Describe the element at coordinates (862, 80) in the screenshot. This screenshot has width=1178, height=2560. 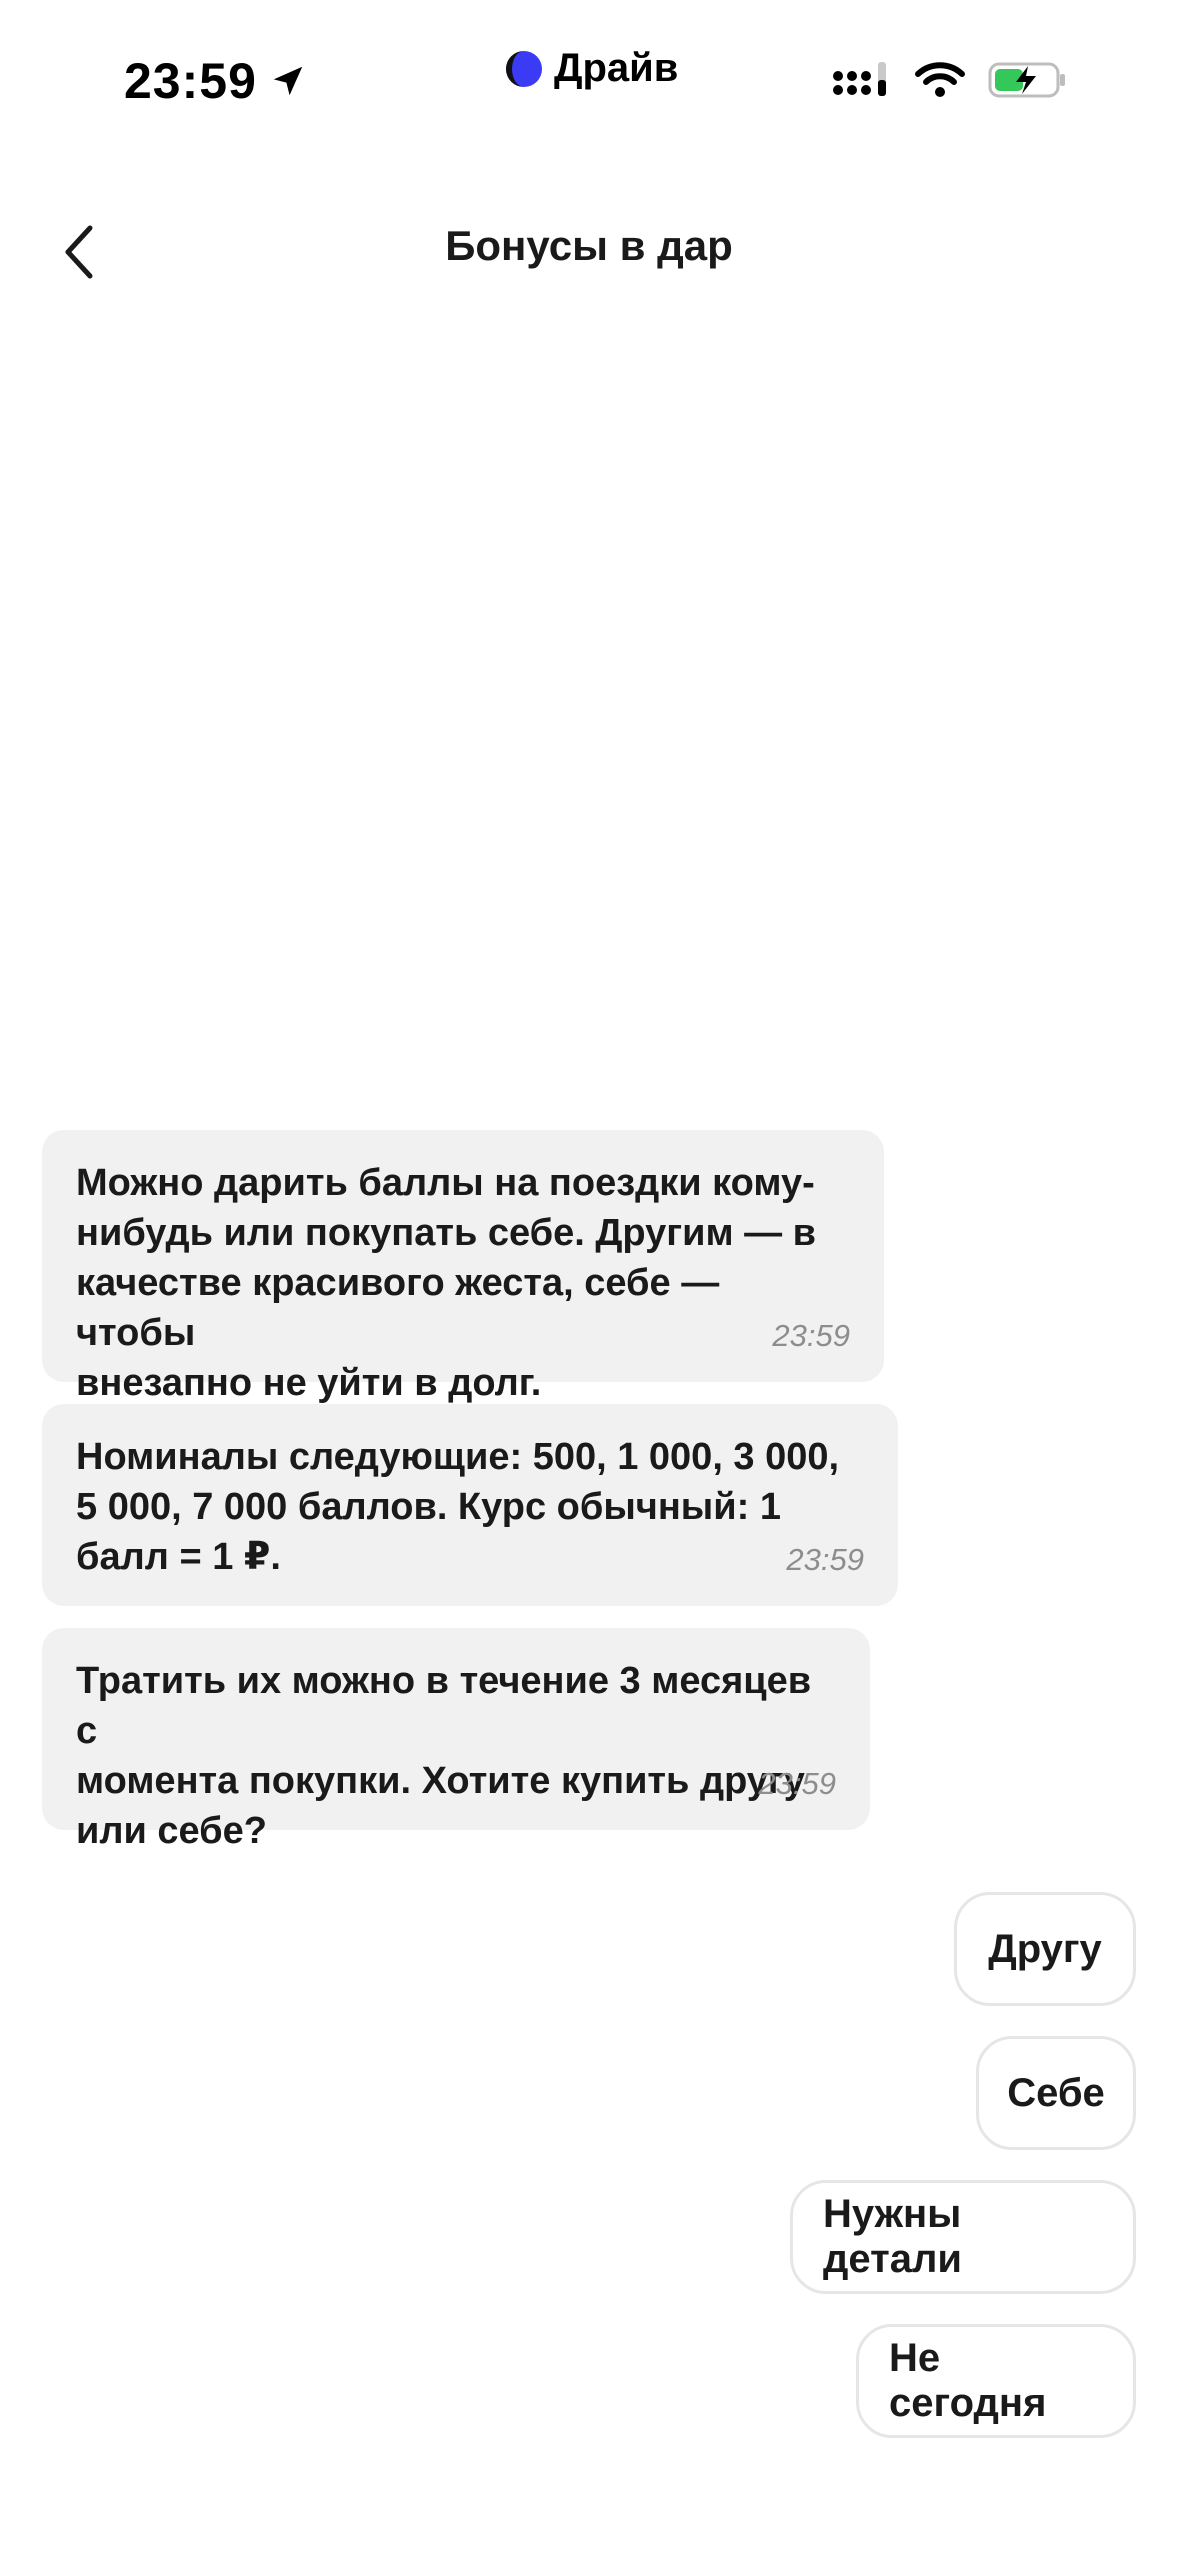
I see `cellular-signal-icon` at that location.